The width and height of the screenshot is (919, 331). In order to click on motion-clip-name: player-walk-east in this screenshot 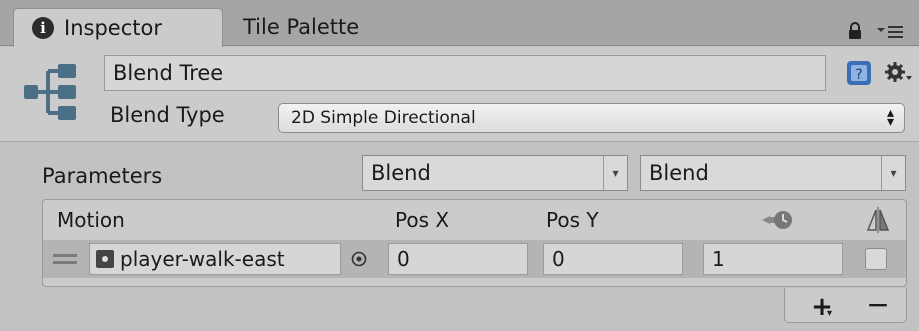, I will do `click(202, 259)`.